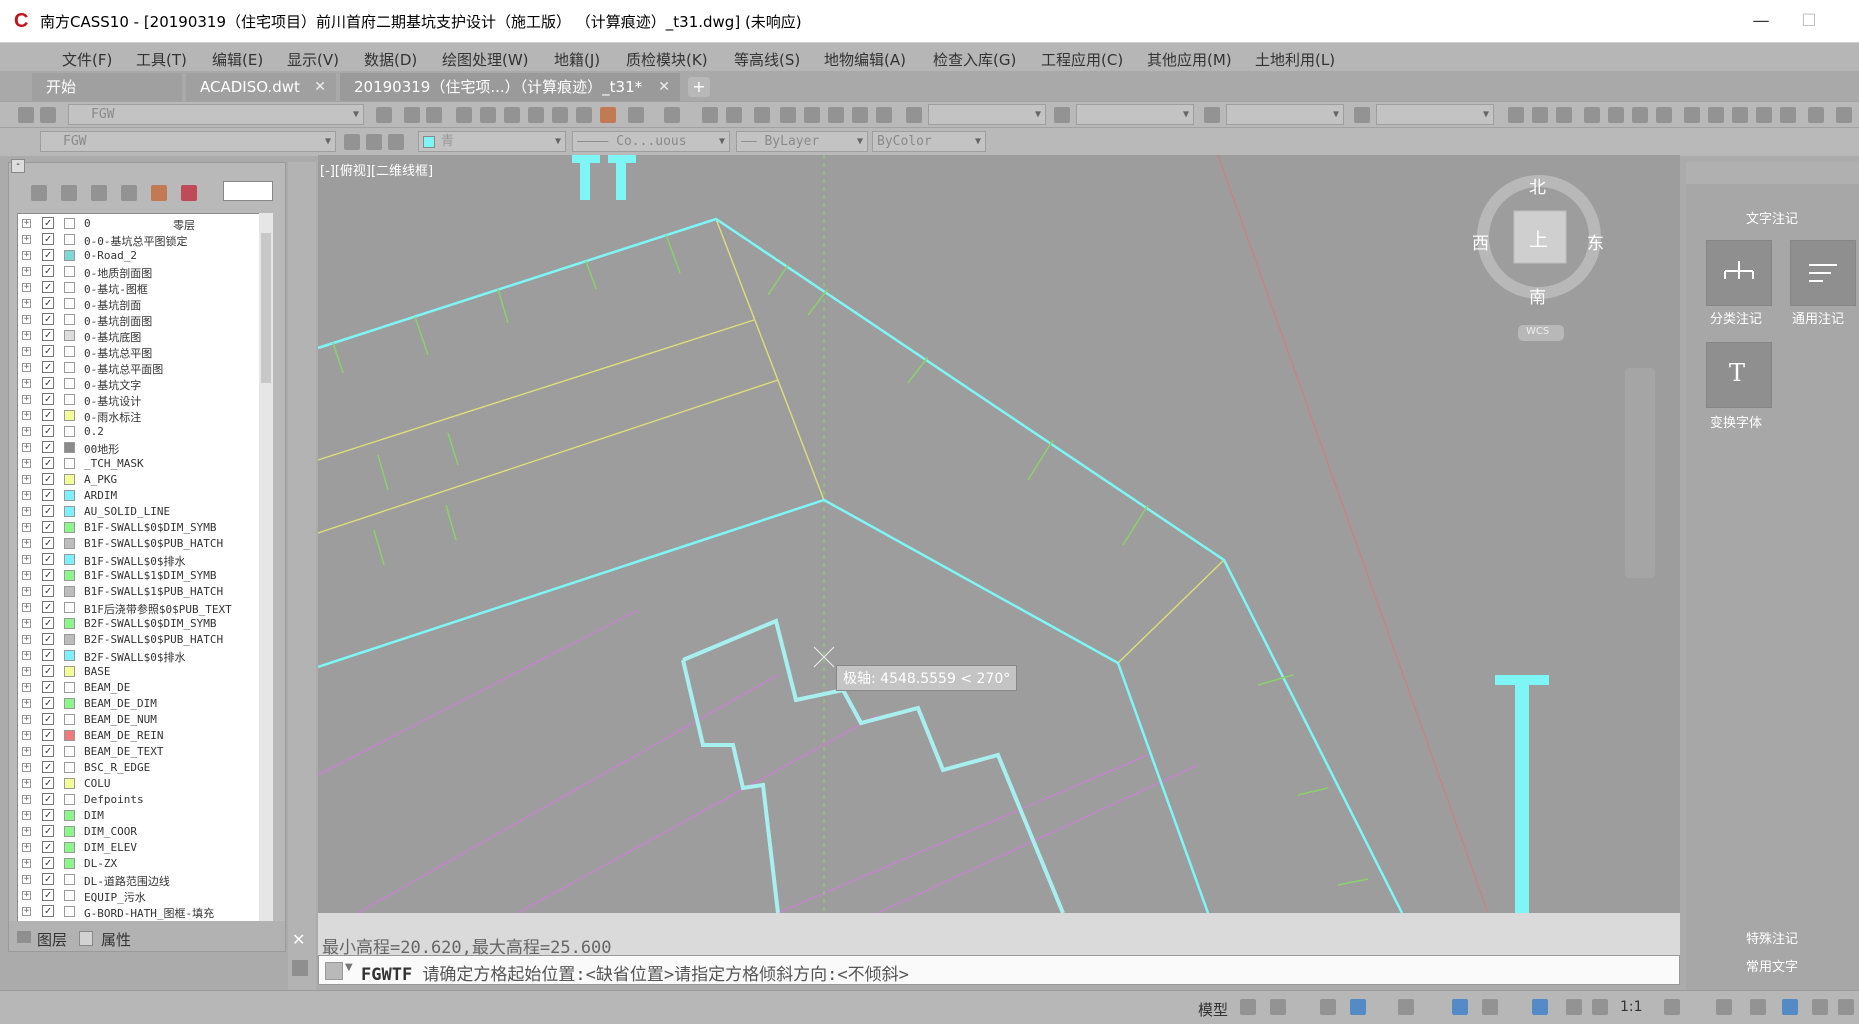  Describe the element at coordinates (1537, 295) in the screenshot. I see `compass-south: 南` at that location.